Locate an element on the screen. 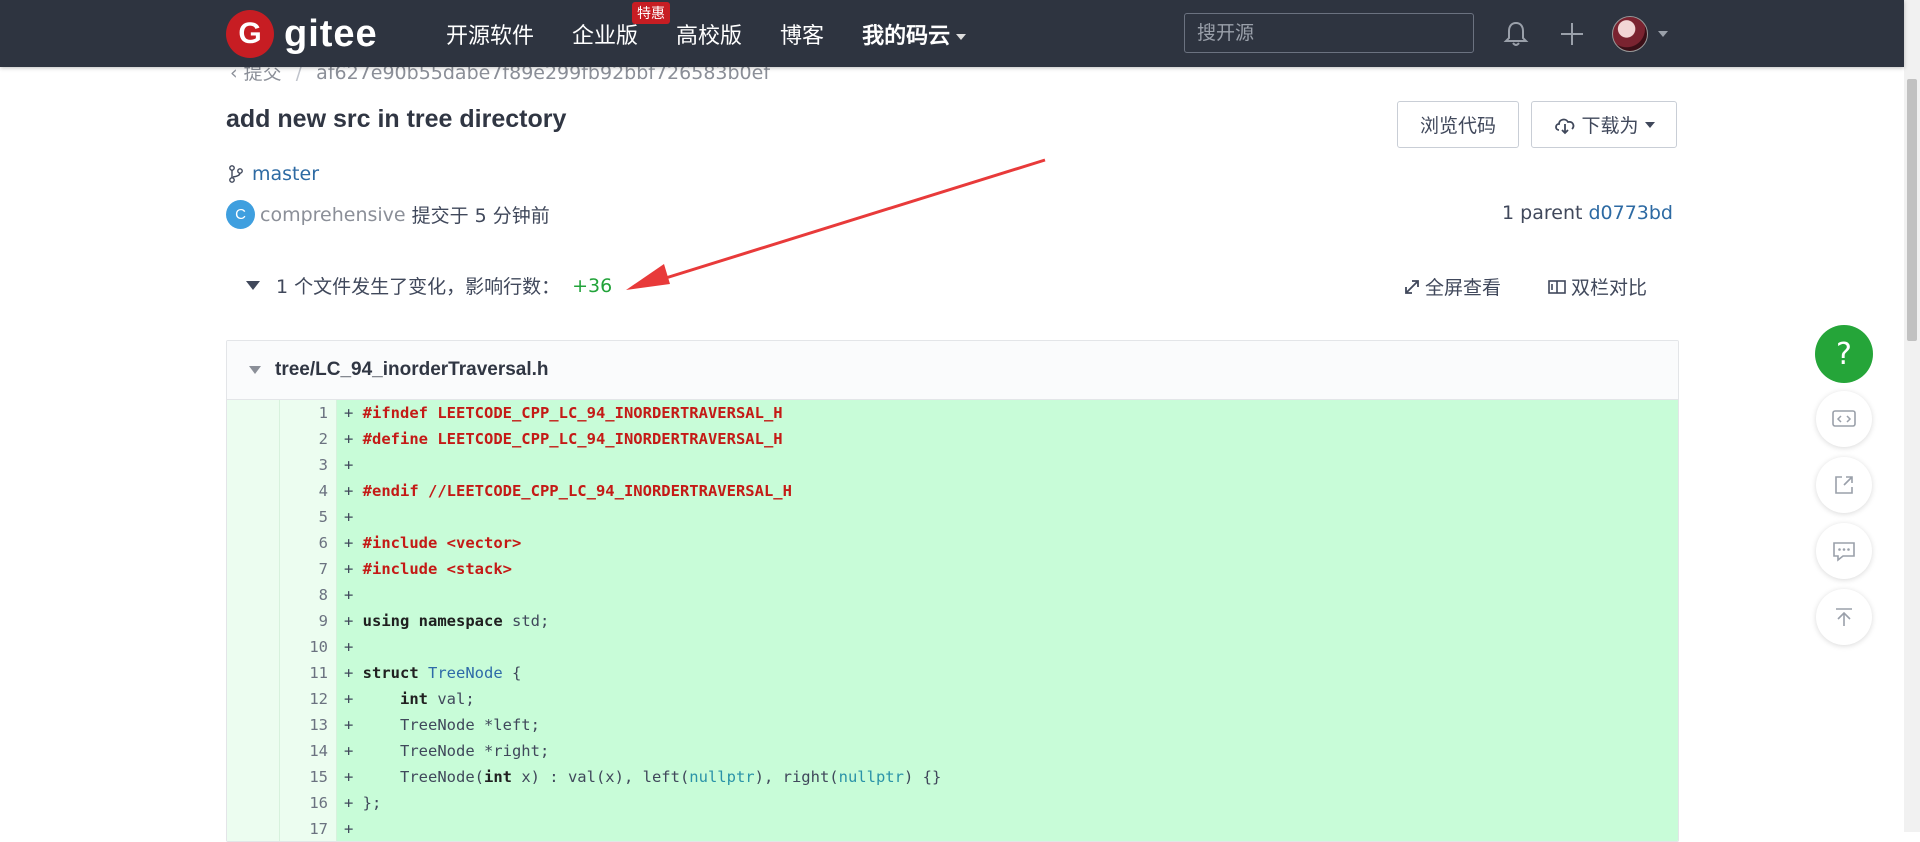 This screenshot has width=1920, height=842. line-number: 16 is located at coordinates (308, 803).